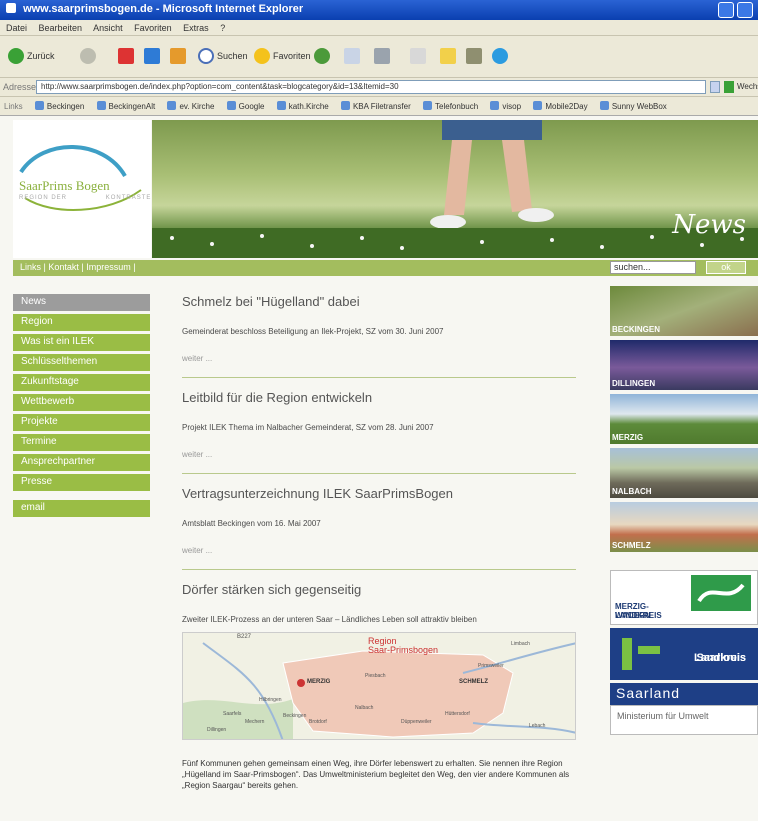 The width and height of the screenshot is (758, 821). I want to click on menu-view: Ansicht, so click(108, 28).